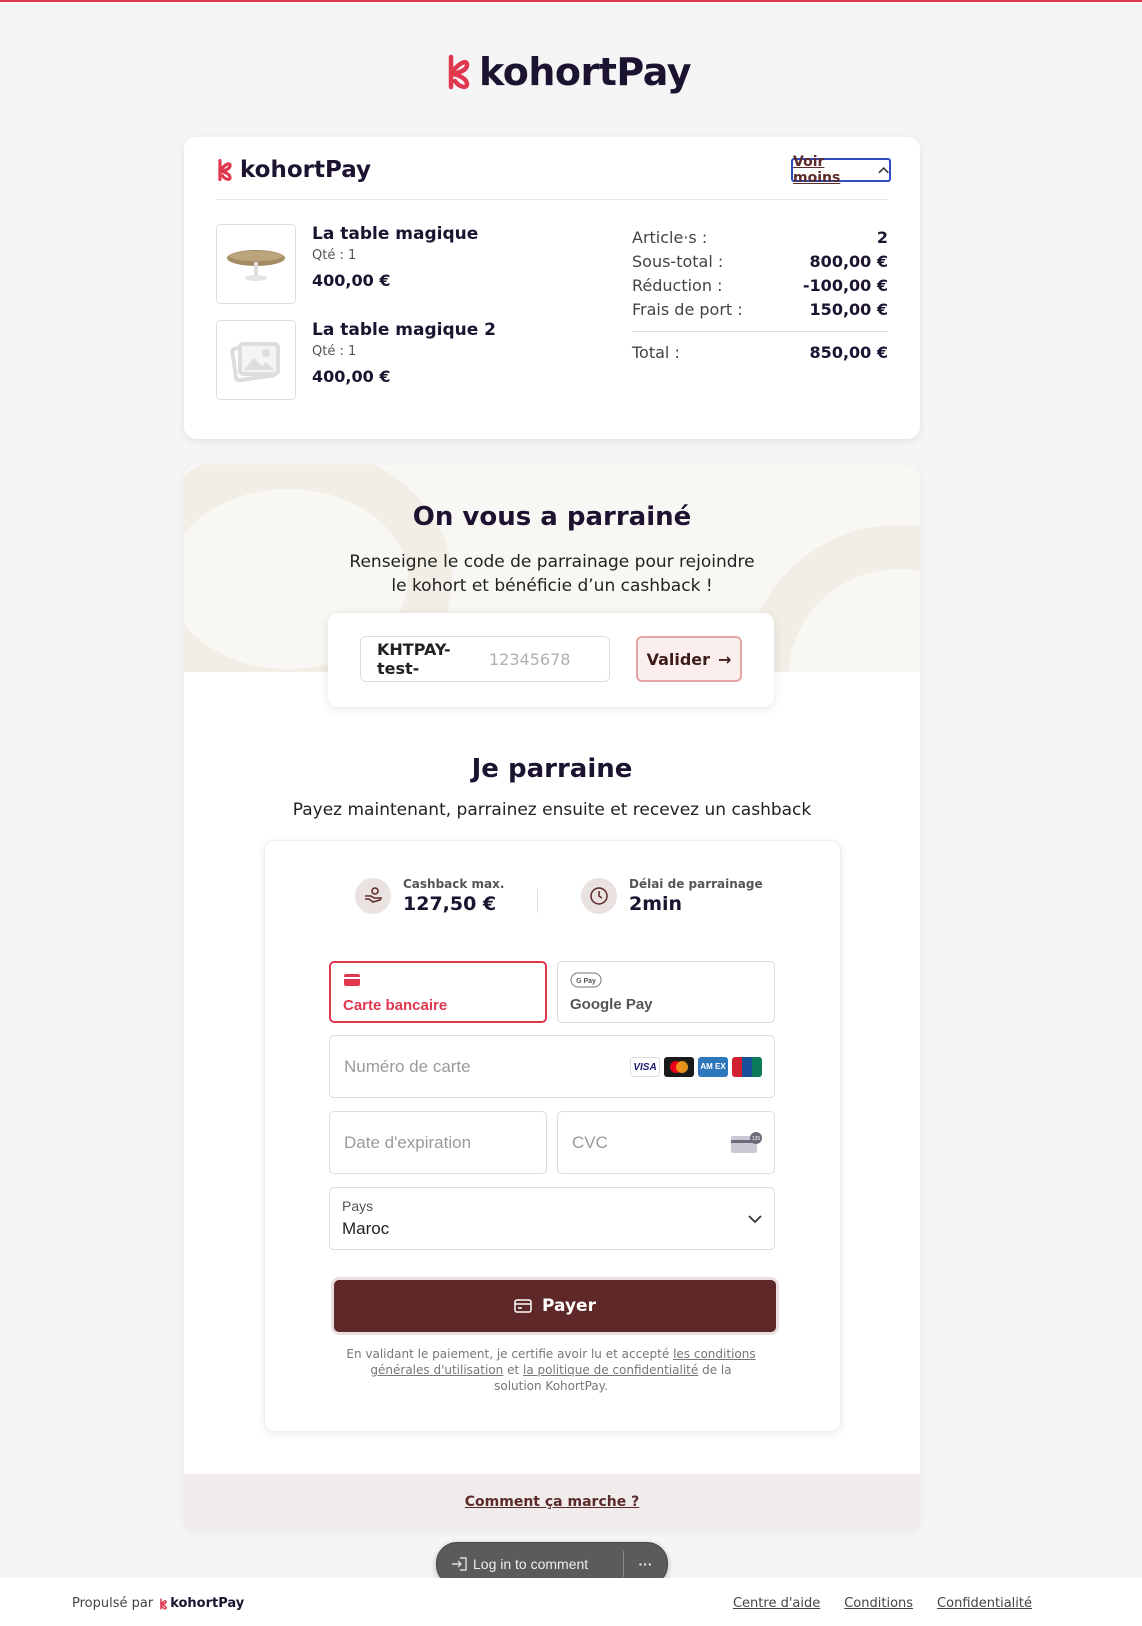 The height and width of the screenshot is (1626, 1142). I want to click on footer-kohortpay-logo: kohortPay, so click(201, 1603).